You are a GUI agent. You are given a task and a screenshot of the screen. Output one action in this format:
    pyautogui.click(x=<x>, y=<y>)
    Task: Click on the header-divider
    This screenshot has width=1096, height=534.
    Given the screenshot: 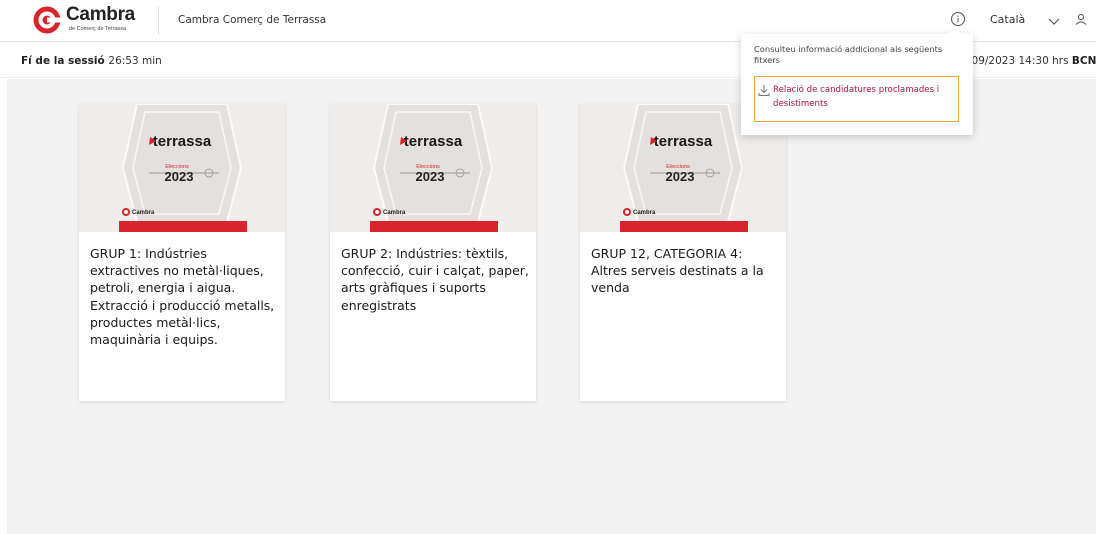 What is the action you would take?
    pyautogui.click(x=158, y=20)
    